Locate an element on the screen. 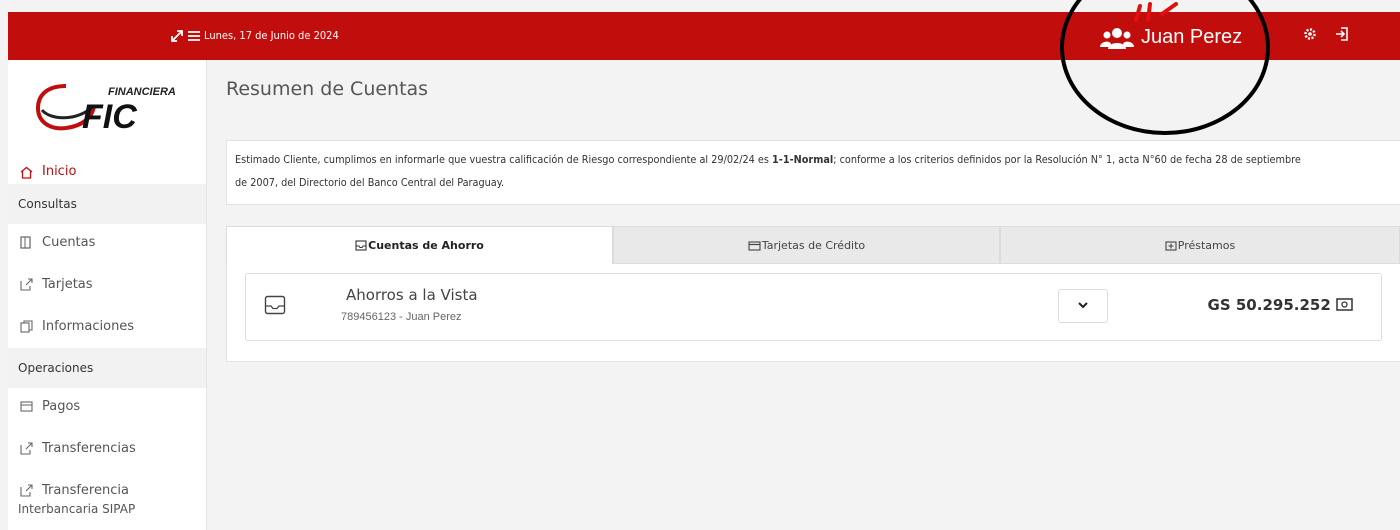  sidebar-item-transferencias: Transferencias is located at coordinates (107, 449).